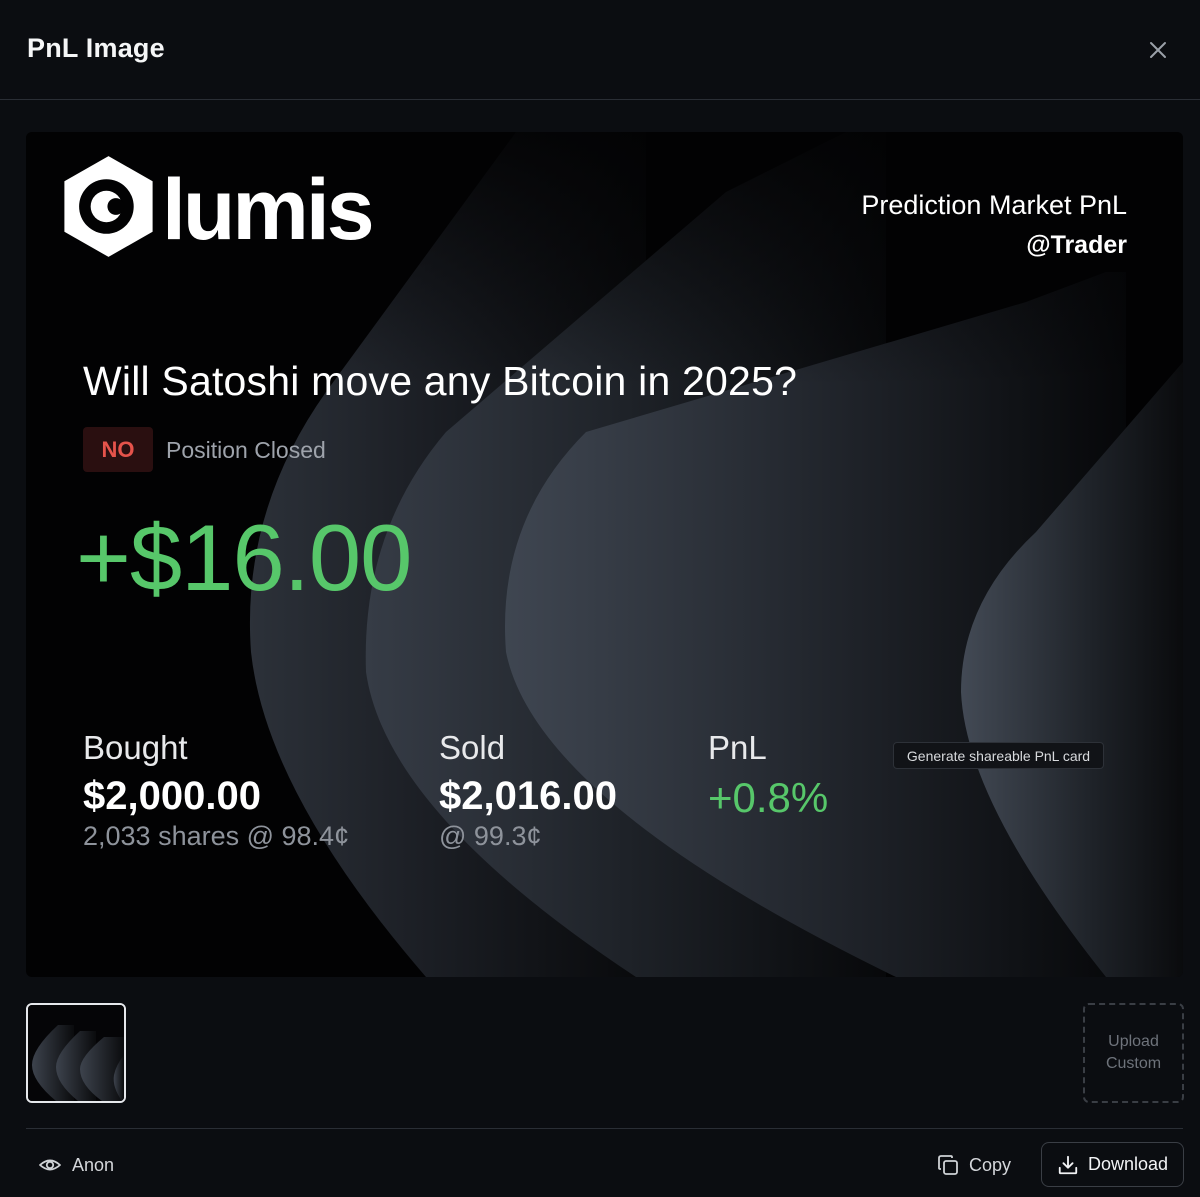 The width and height of the screenshot is (1200, 1197). Describe the element at coordinates (472, 747) in the screenshot. I see `sold-label: Sold` at that location.